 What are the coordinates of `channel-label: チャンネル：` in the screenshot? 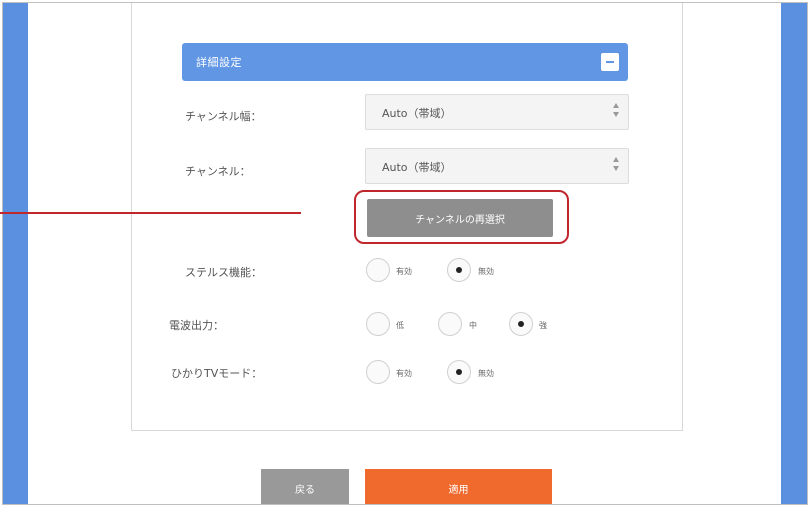 It's located at (218, 171).